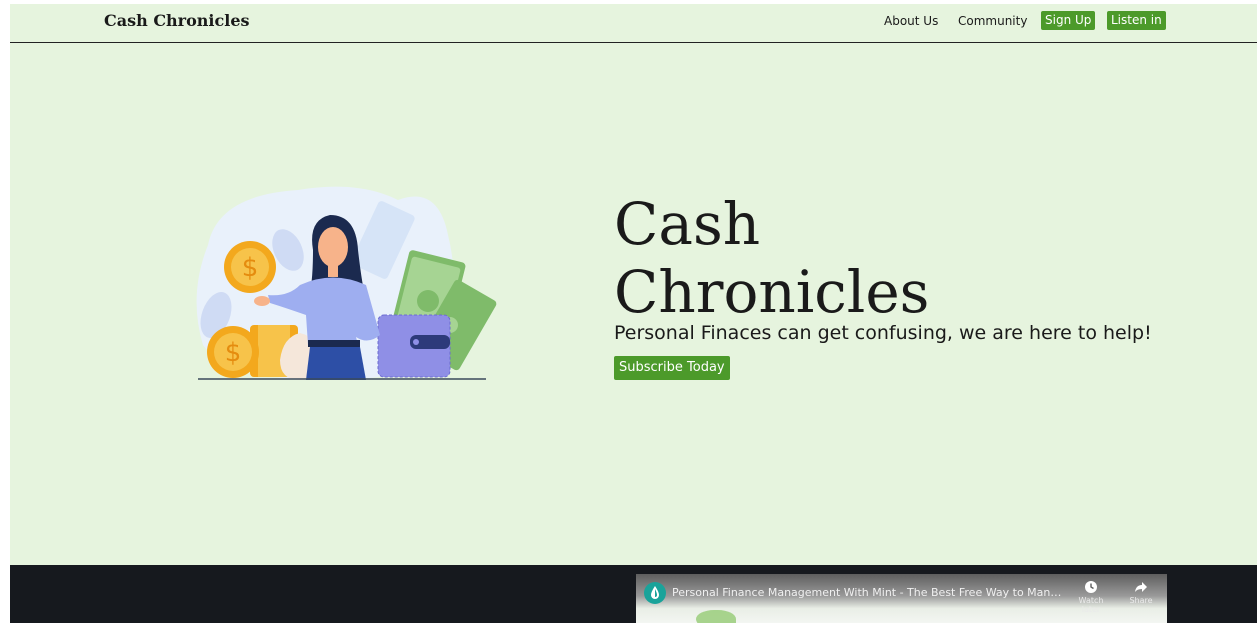 The width and height of the screenshot is (1257, 623). I want to click on clock-icon, so click(1091, 587).